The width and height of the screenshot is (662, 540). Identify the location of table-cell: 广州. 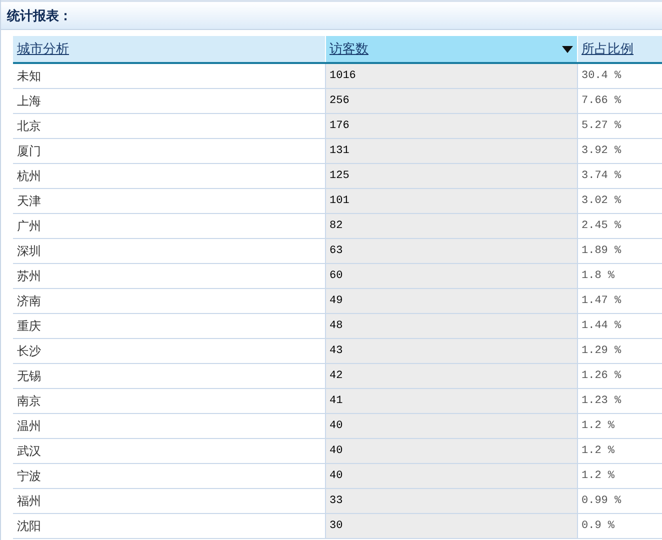
(169, 226).